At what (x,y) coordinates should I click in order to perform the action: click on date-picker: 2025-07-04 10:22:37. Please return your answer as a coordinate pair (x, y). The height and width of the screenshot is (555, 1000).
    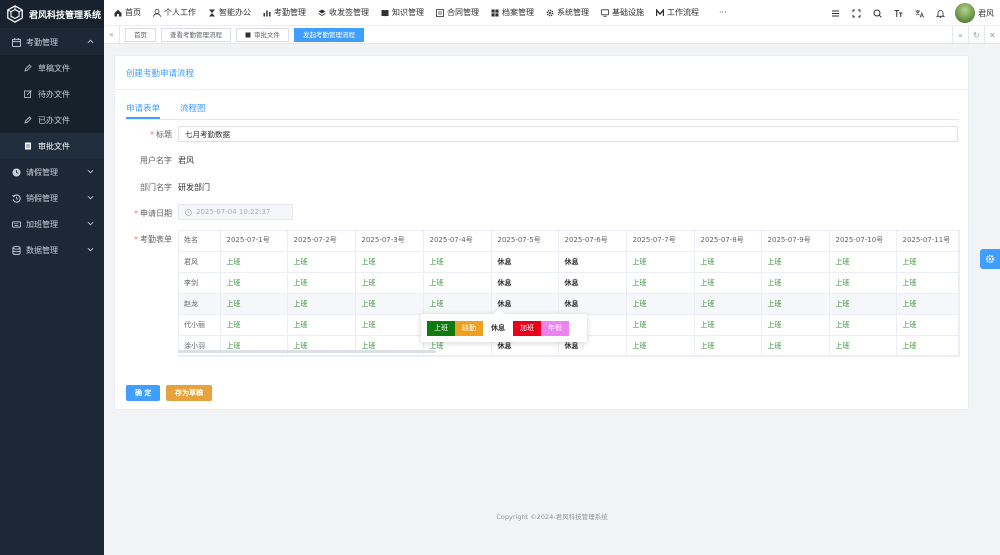
    Looking at the image, I should click on (235, 212).